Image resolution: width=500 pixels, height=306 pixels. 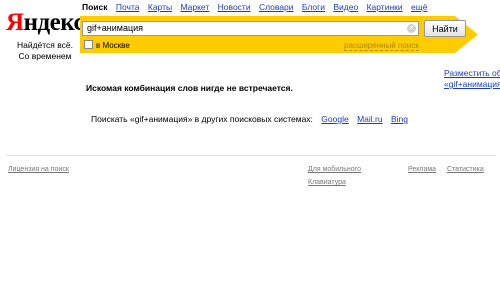 I want to click on place-ad-link: Разместить об «gif+анимация, so click(x=472, y=79).